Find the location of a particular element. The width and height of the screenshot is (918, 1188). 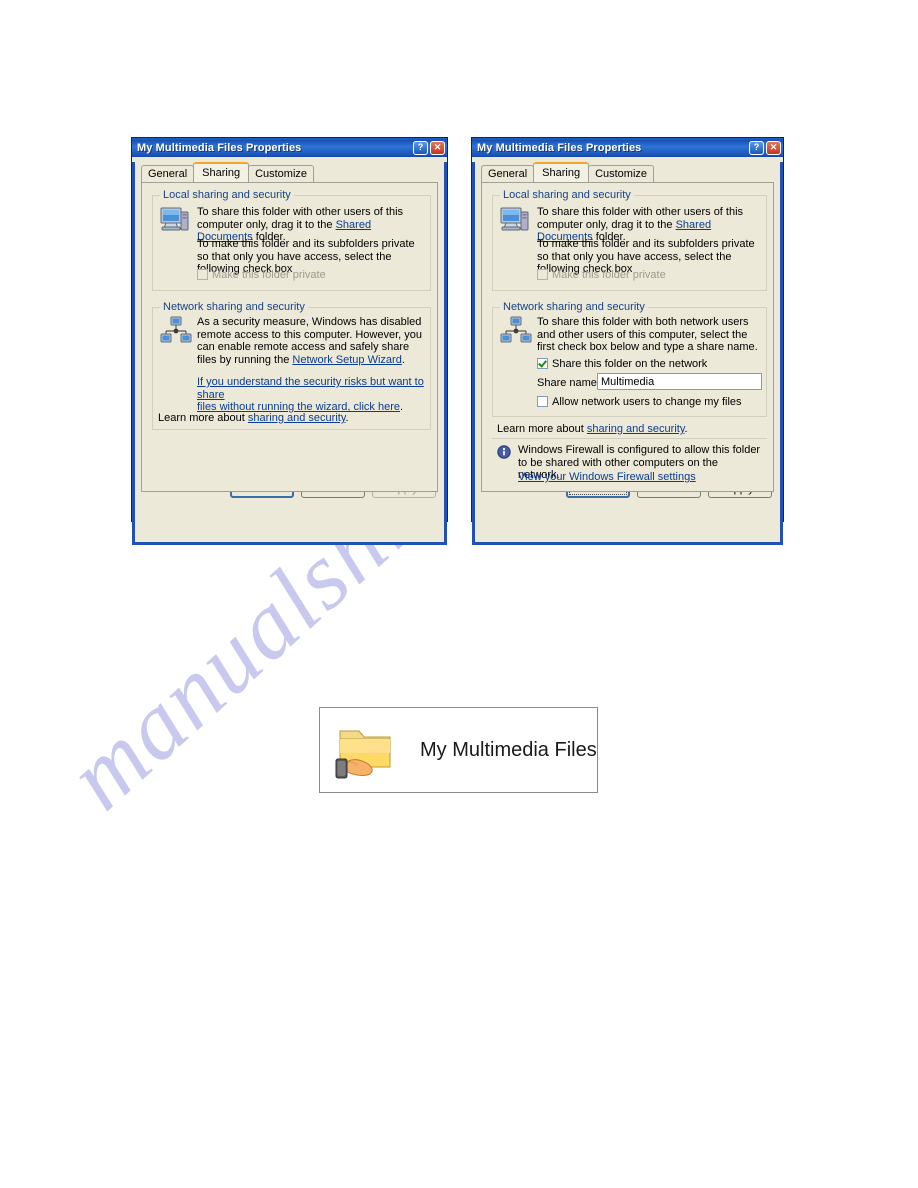

network-setup-wizard-link: Network Setup Wizard is located at coordinates (346, 360).